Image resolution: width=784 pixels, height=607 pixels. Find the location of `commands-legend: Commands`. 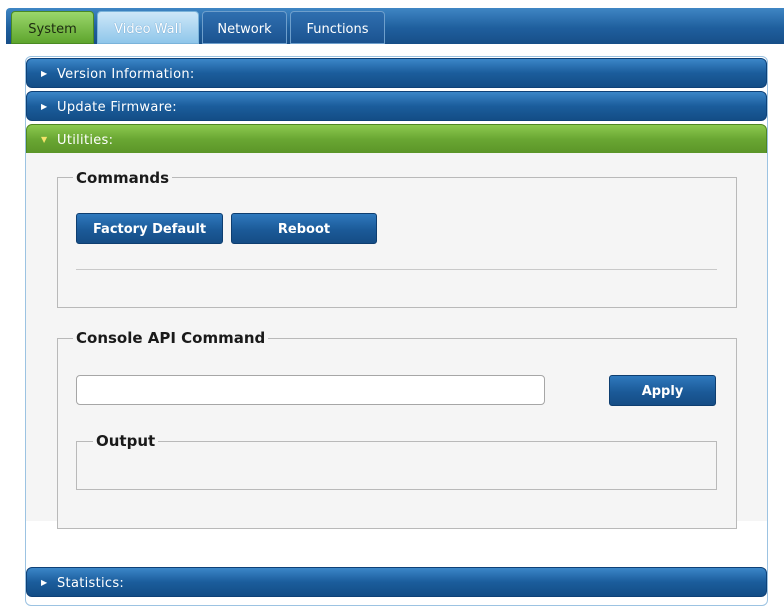

commands-legend: Commands is located at coordinates (123, 178).